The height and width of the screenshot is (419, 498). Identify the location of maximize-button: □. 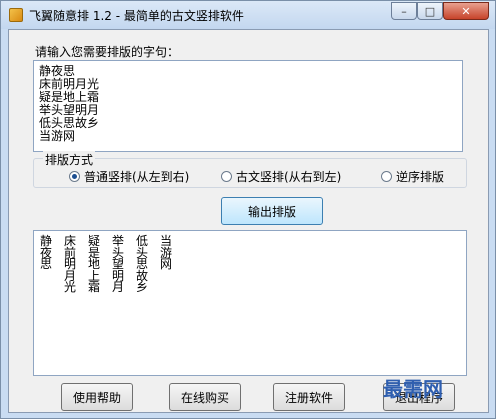
(430, 11).